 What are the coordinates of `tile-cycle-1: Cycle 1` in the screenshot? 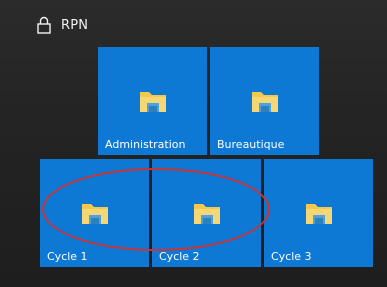 It's located at (94, 213).